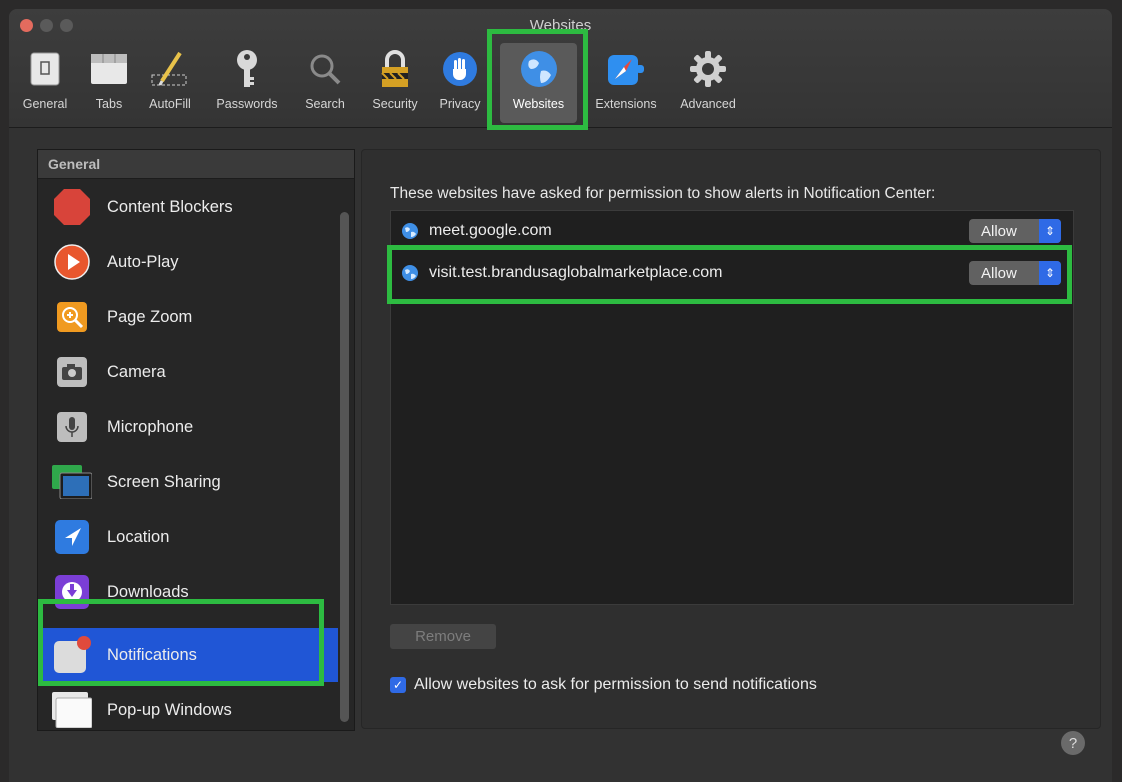  I want to click on hand-icon, so click(460, 69).